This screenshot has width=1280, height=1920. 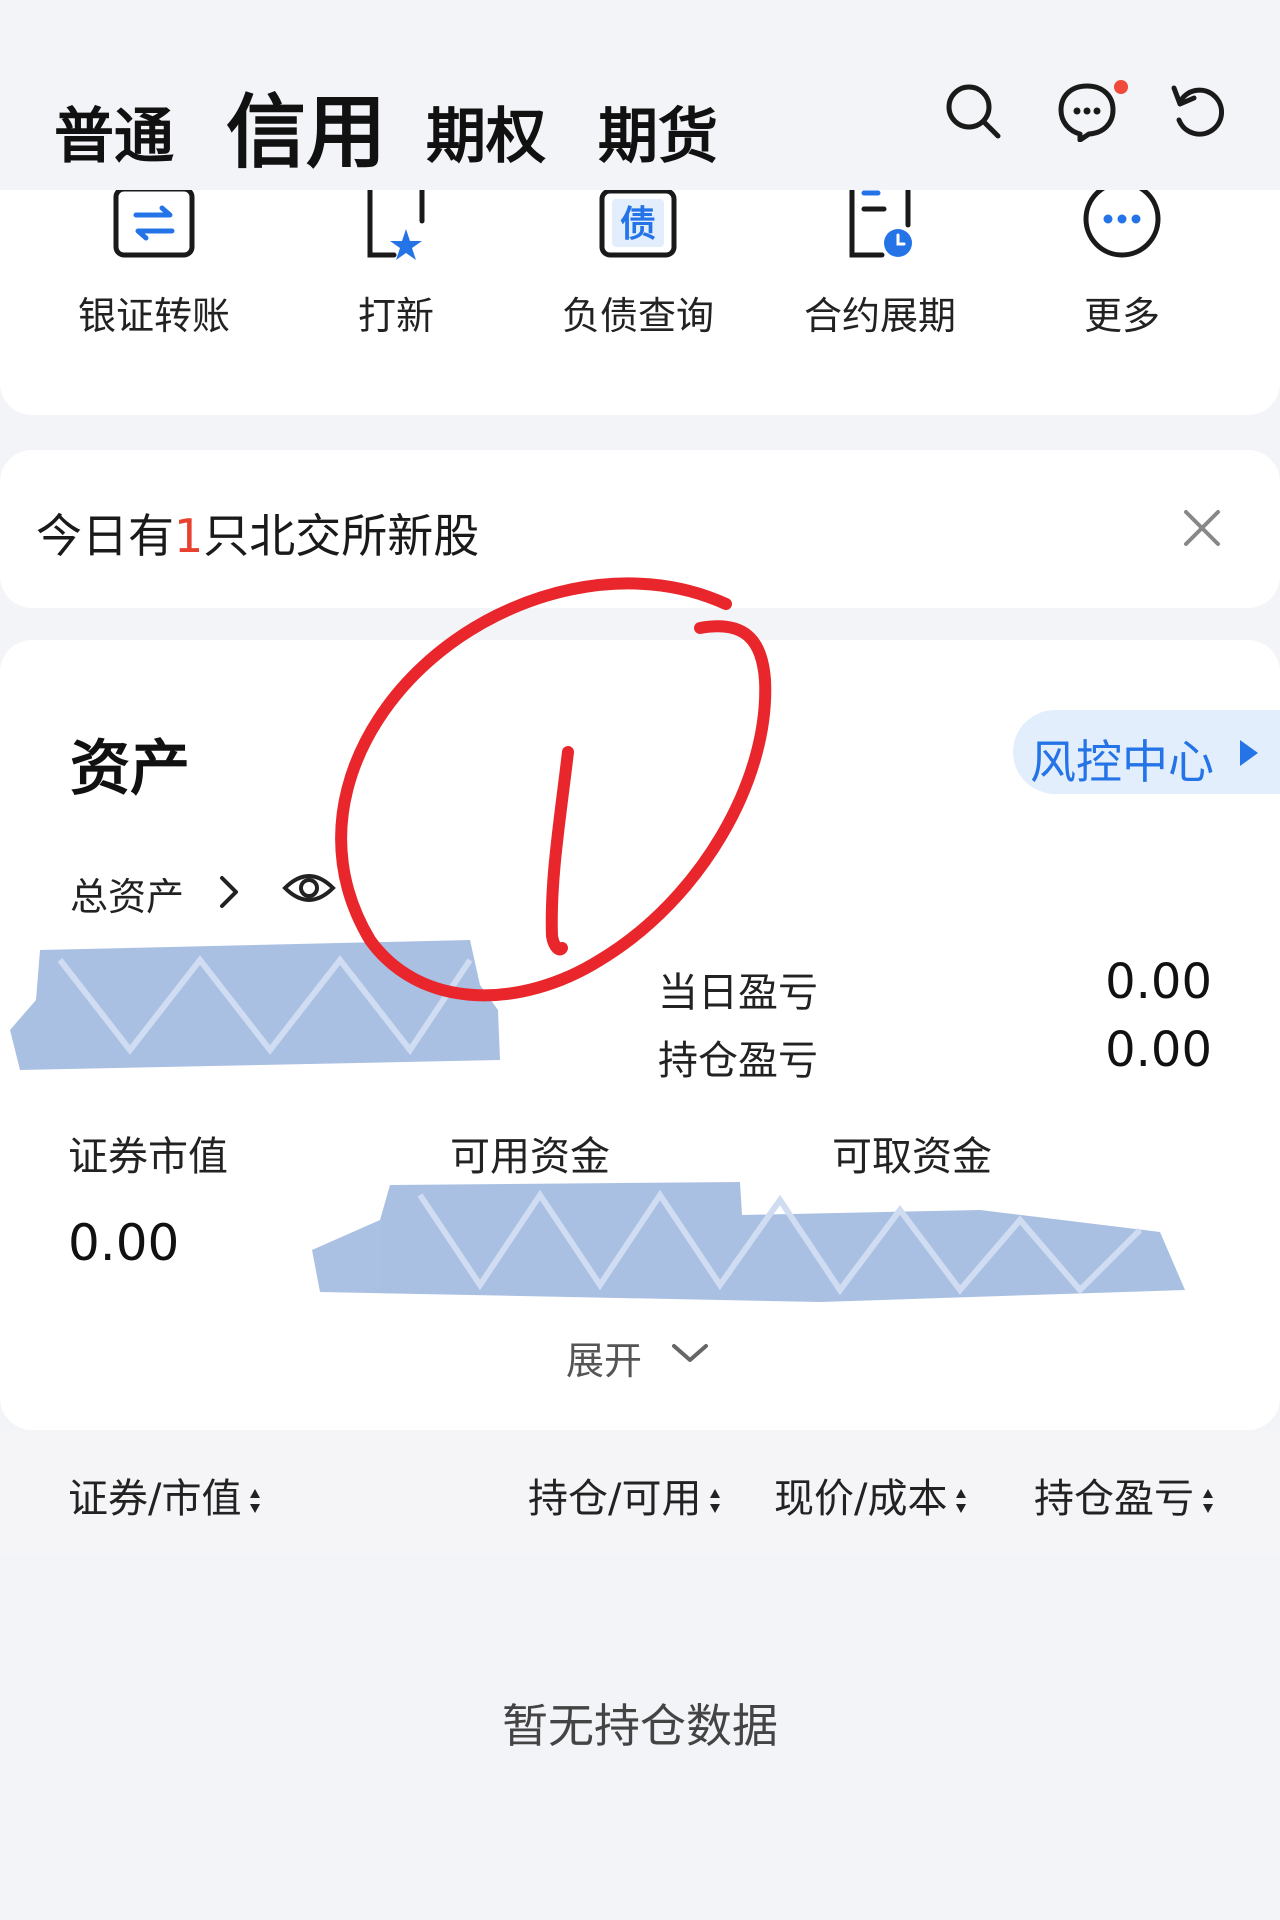 What do you see at coordinates (154, 262) in the screenshot?
I see `action-bank-transfer: 银证转账` at bounding box center [154, 262].